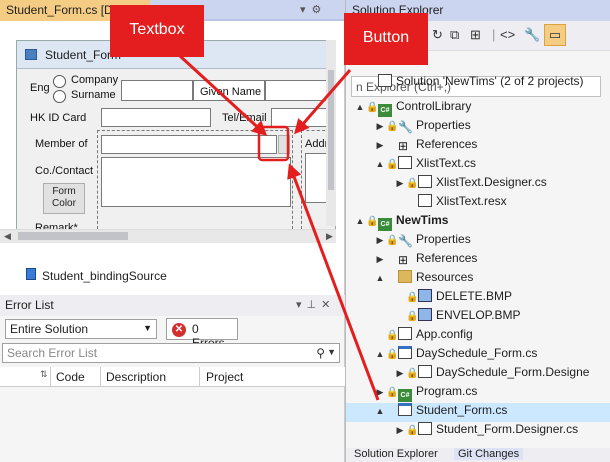  I want to click on tree-item-label: Properties, so click(443, 239).